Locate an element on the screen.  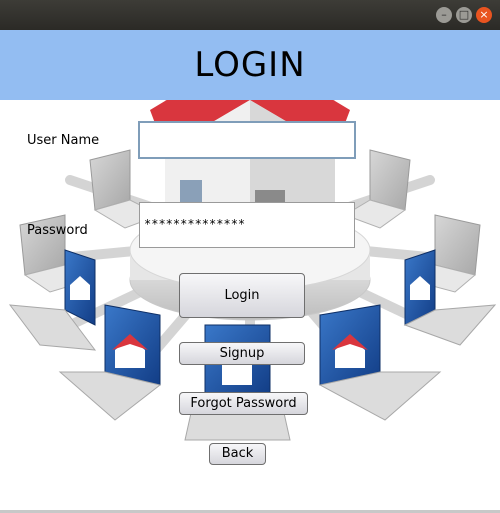
header-banner: LOGIN is located at coordinates (250, 65).